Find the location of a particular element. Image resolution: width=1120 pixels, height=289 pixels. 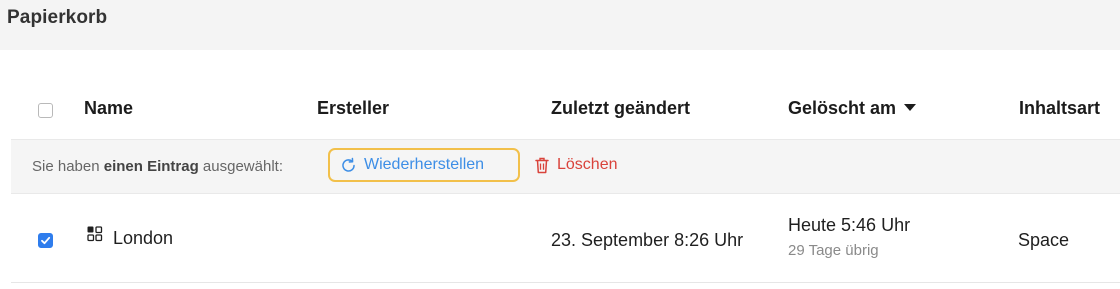

row-name: London is located at coordinates (143, 238).